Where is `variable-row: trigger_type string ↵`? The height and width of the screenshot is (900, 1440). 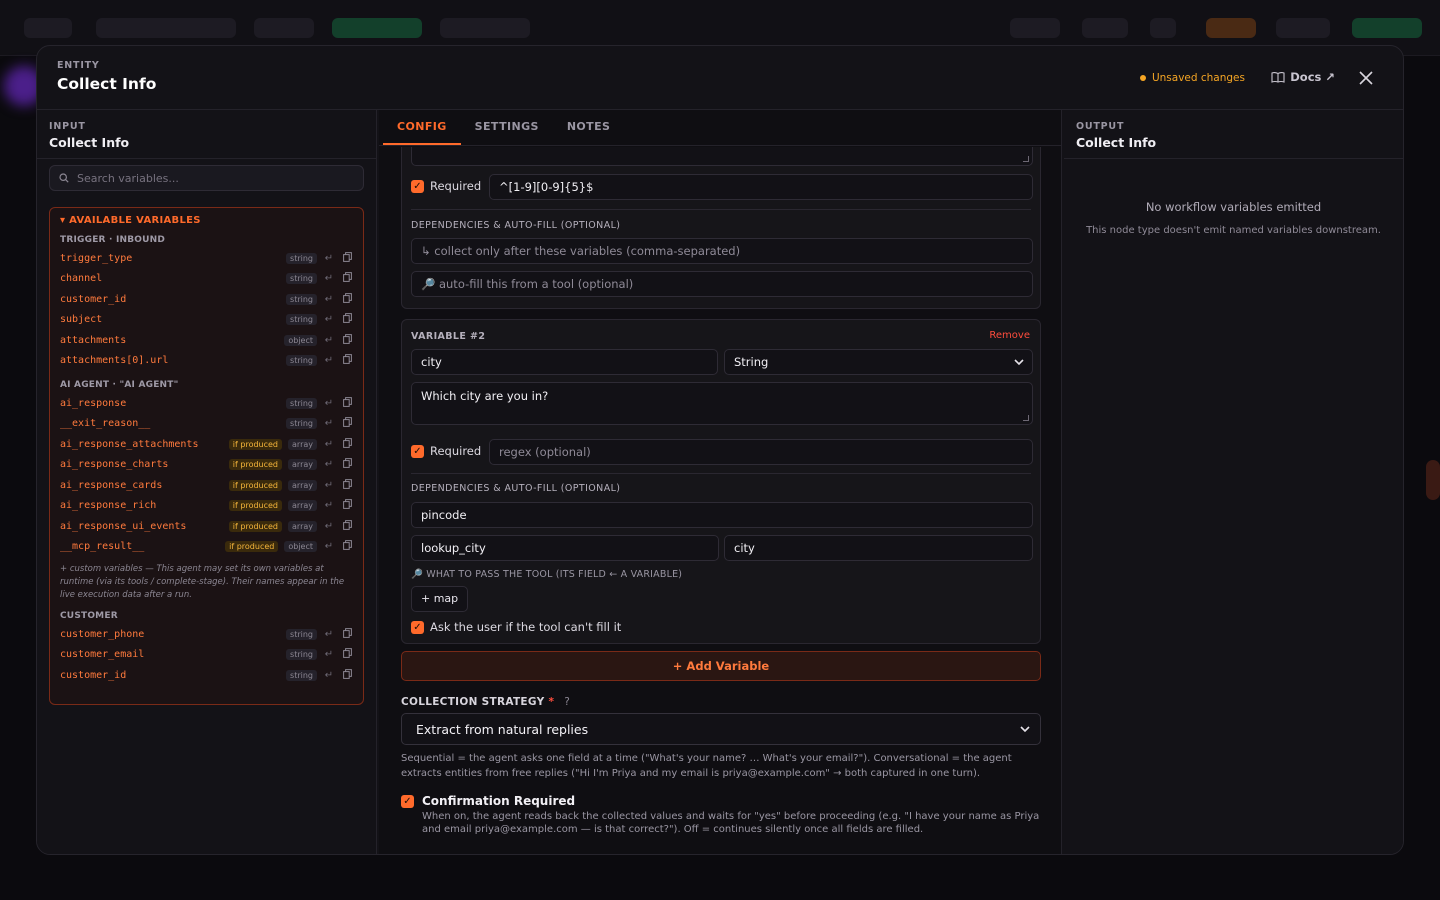
variable-row: trigger_type string ↵ is located at coordinates (206, 258).